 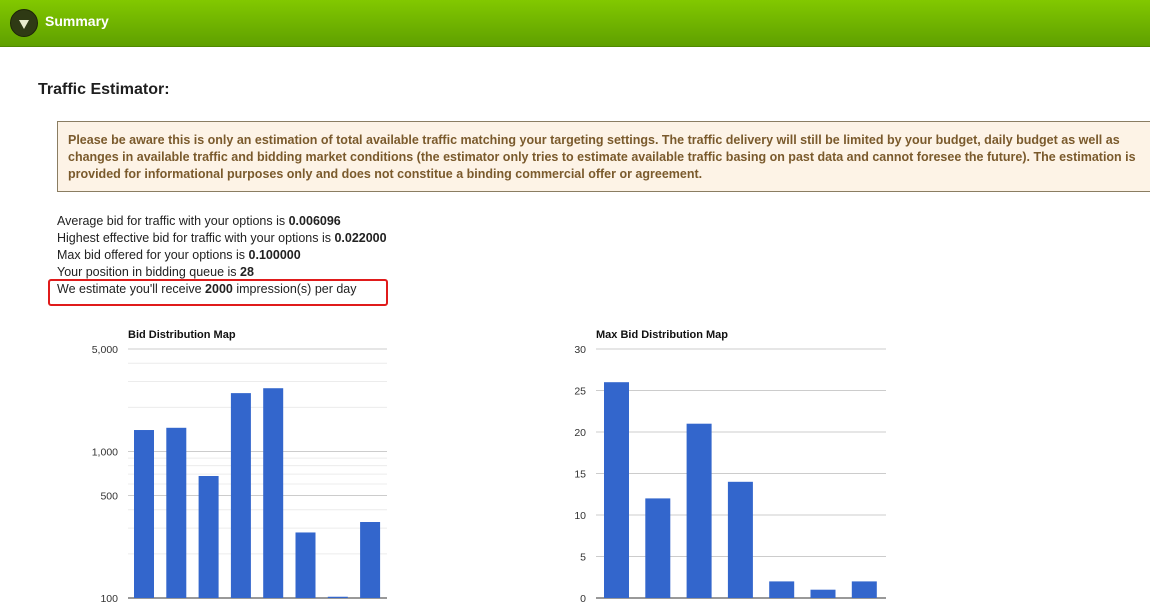 I want to click on max-bid-distribution-chart: Max Bid Distribution Map 0 5 10 15 20 25 30, so click(x=730, y=467).